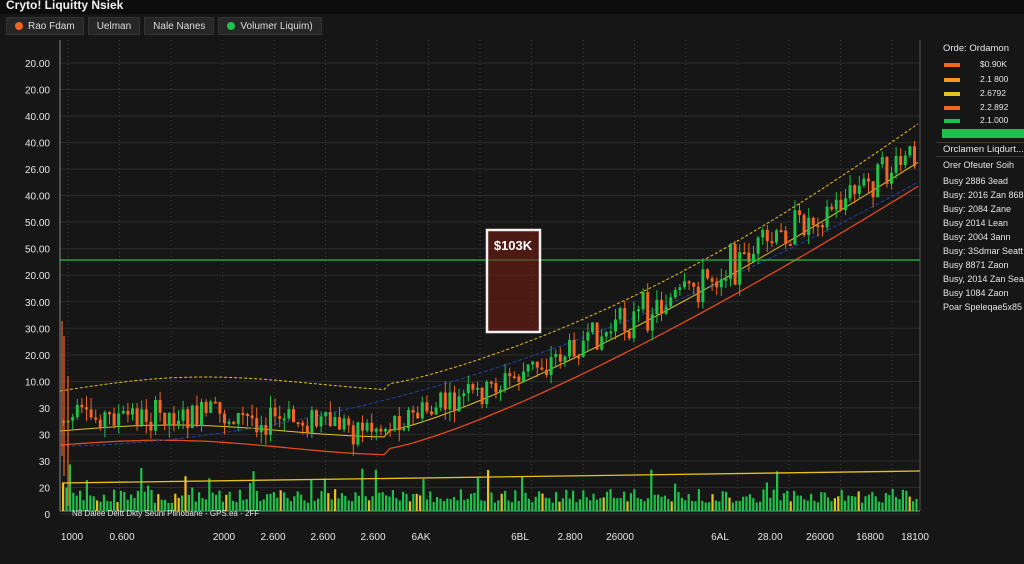  I want to click on order-row: 2.2.892, so click(982, 107).